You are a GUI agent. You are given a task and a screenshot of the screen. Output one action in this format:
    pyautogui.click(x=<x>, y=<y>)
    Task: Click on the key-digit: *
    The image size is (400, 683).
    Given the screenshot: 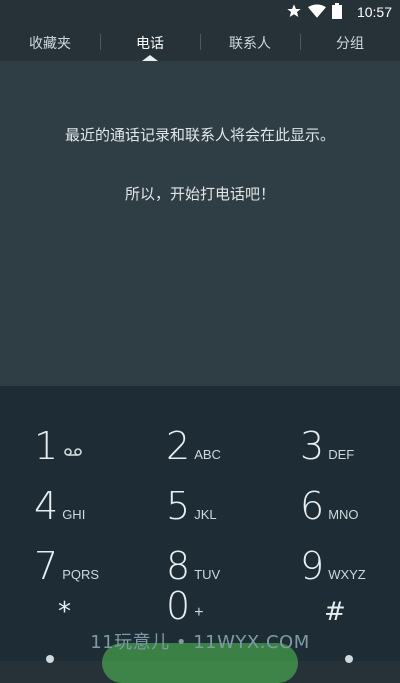 What is the action you would take?
    pyautogui.click(x=64, y=612)
    